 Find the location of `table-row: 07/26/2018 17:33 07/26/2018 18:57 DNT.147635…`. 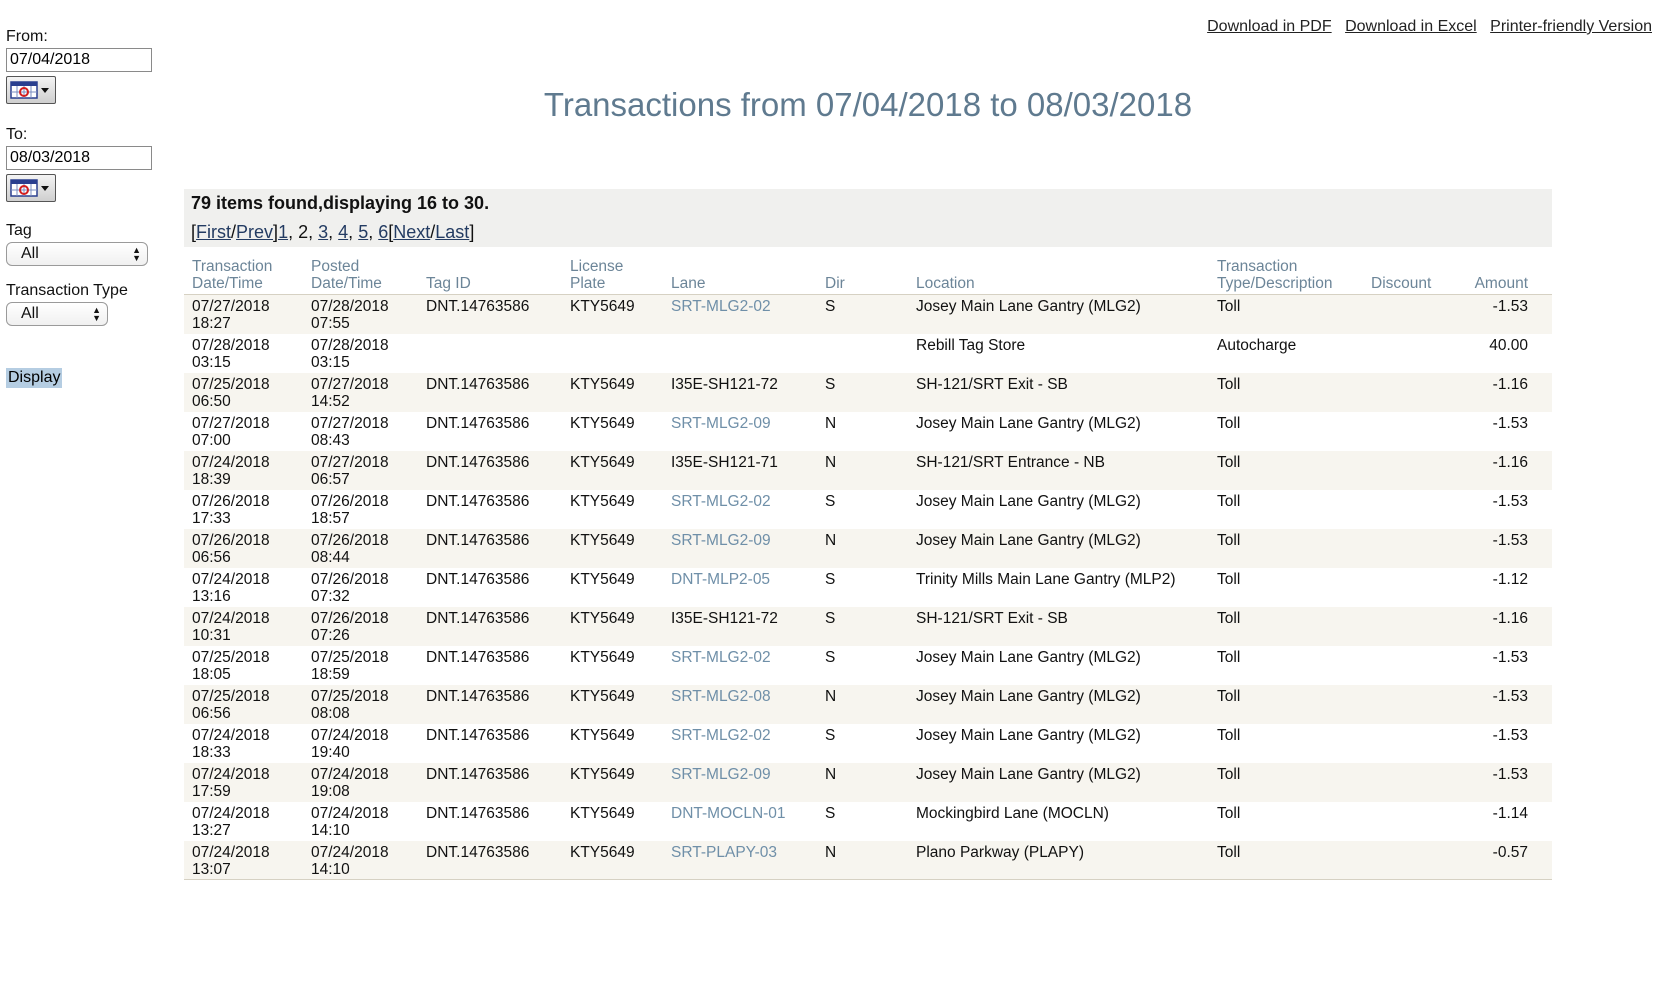

table-row: 07/26/2018 17:33 07/26/2018 18:57 DNT.147635… is located at coordinates (868, 509).